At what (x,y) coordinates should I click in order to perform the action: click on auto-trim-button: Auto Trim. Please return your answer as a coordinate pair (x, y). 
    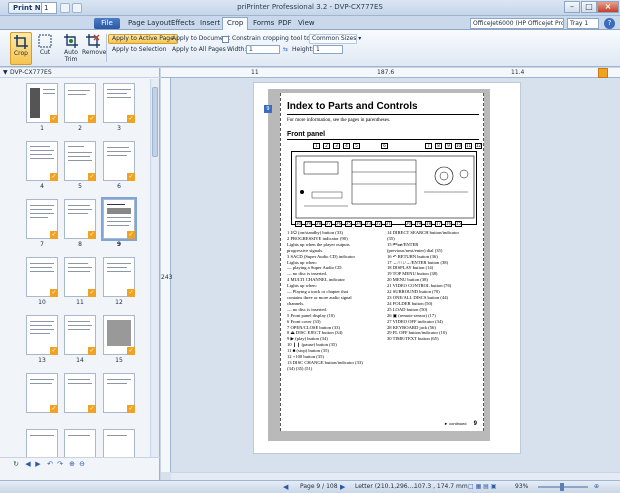
    Looking at the image, I should click on (71, 48).